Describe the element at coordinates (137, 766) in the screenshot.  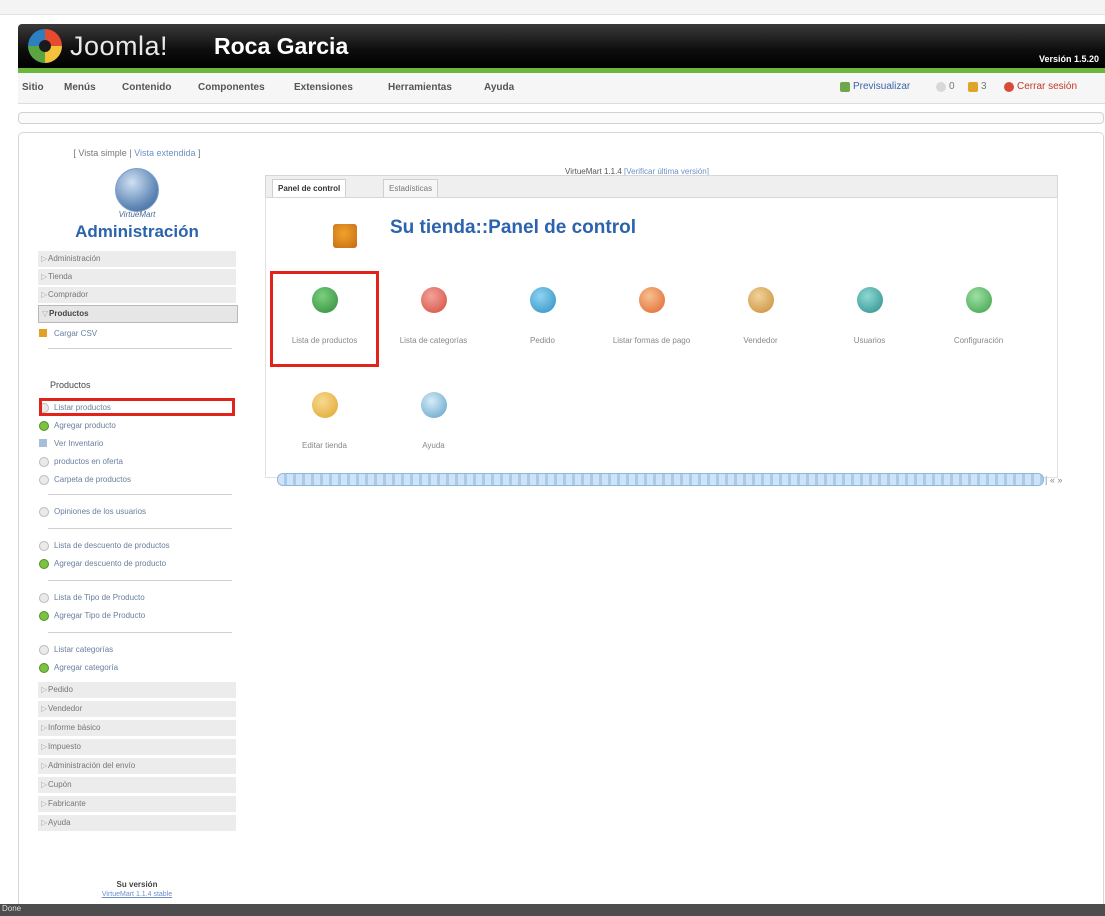
I see `section-administracion-envio: ▷ Administración del envío` at that location.